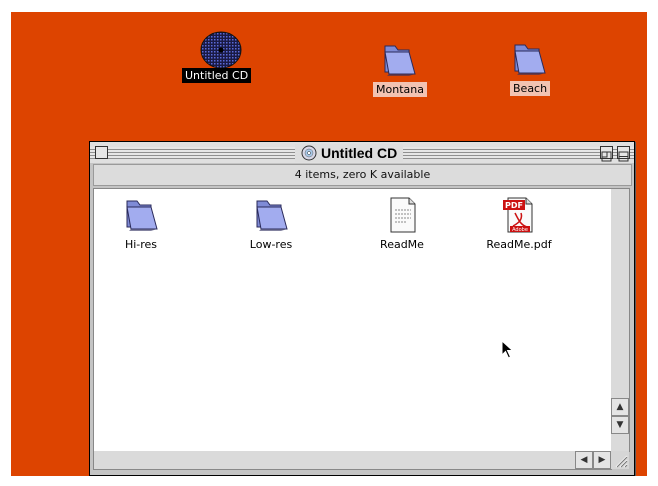 The image size is (658, 486). I want to click on file-item-label: ReadMe, so click(402, 244).